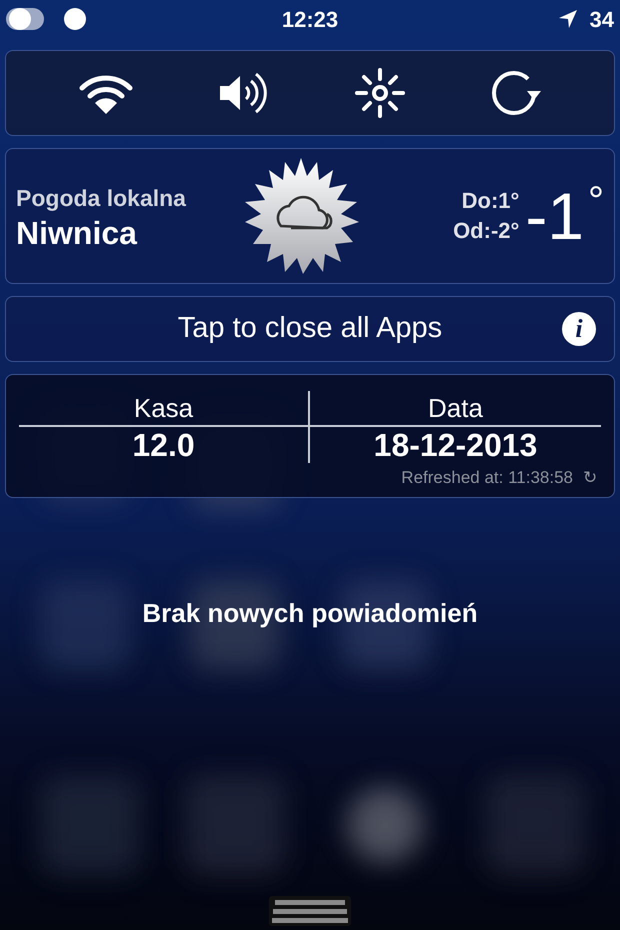  What do you see at coordinates (486, 231) in the screenshot?
I see `low-temperature: Od:-2°` at bounding box center [486, 231].